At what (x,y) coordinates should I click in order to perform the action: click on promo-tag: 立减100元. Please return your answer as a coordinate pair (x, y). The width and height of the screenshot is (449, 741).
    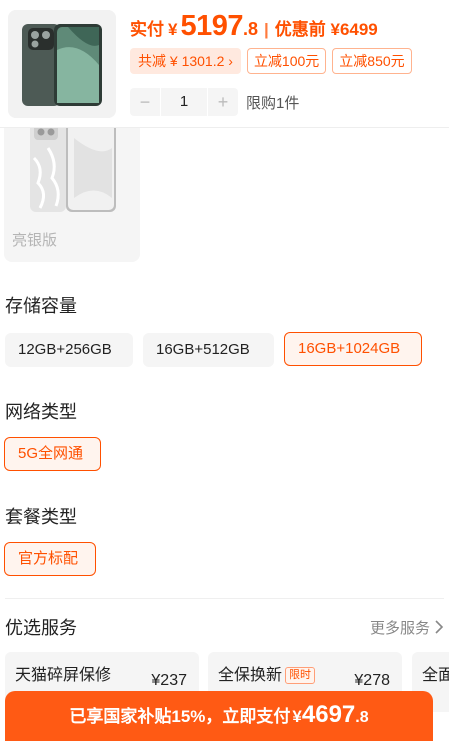
    Looking at the image, I should click on (286, 61).